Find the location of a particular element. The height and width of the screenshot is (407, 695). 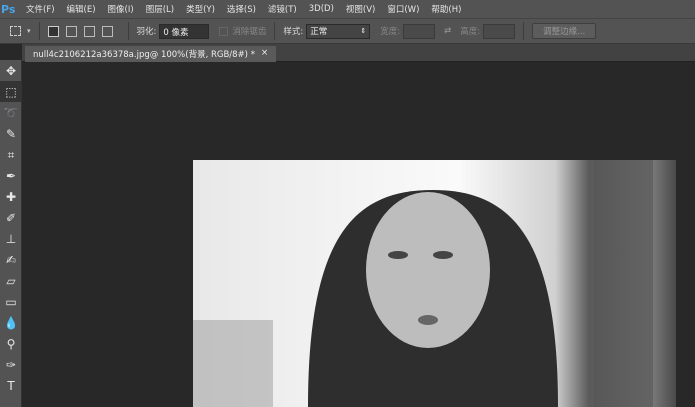

height-input is located at coordinates (499, 31).